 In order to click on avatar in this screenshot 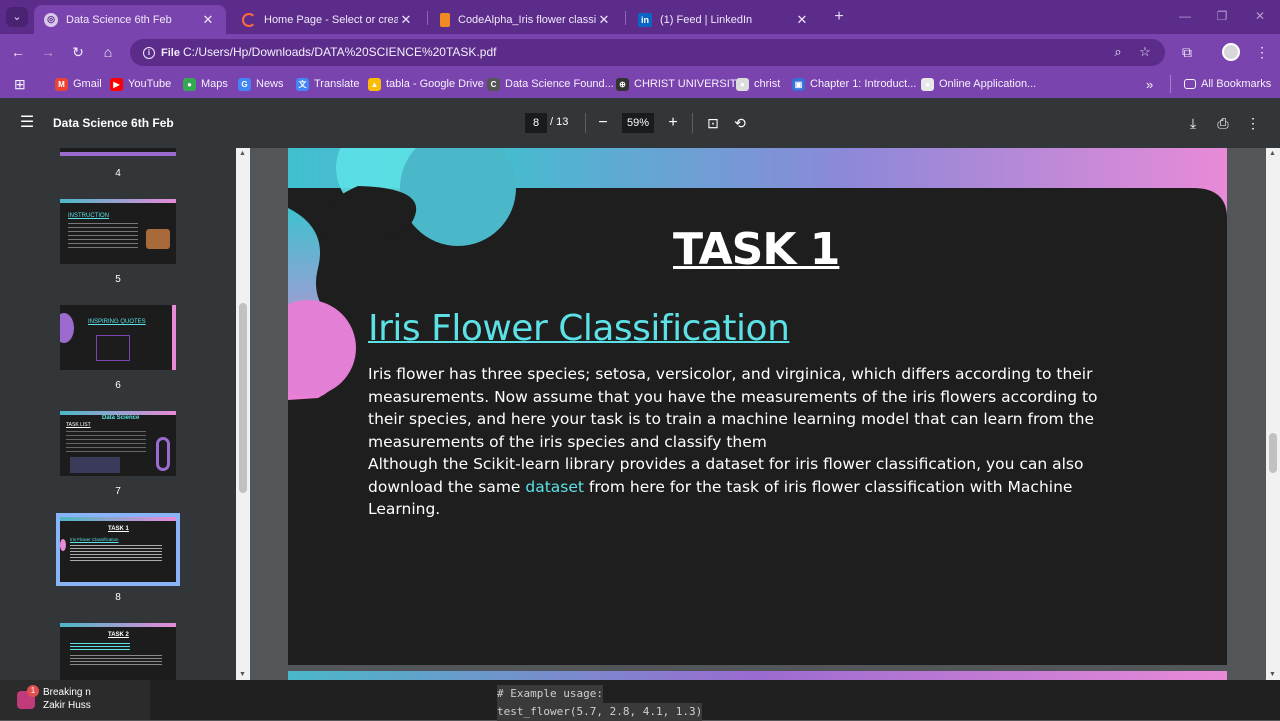, I will do `click(1231, 52)`.